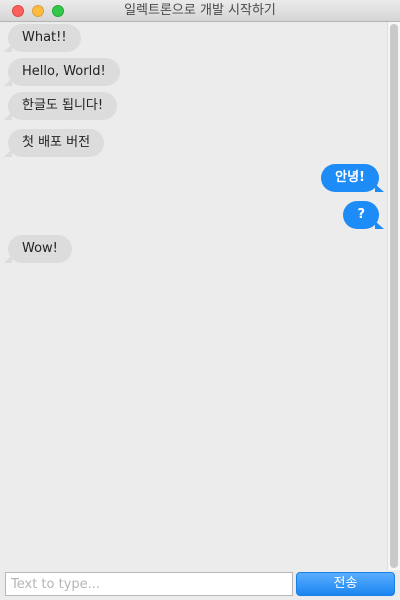 Image resolution: width=400 pixels, height=600 pixels. I want to click on send-button: 전송, so click(345, 584).